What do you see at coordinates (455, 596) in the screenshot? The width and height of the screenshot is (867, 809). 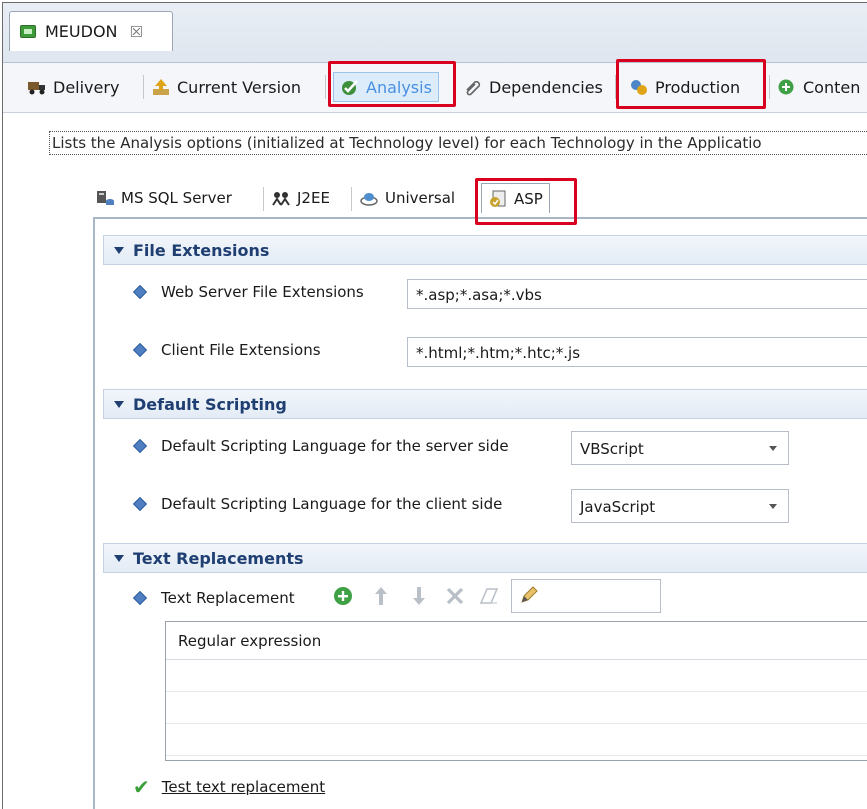 I see `delete-icon` at bounding box center [455, 596].